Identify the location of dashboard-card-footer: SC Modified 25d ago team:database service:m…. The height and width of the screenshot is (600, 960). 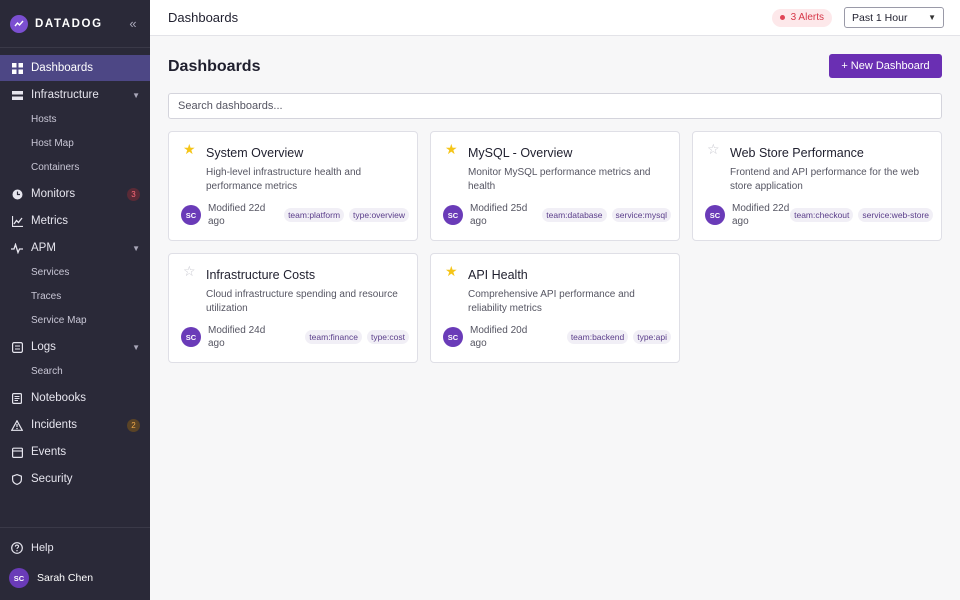
(557, 215).